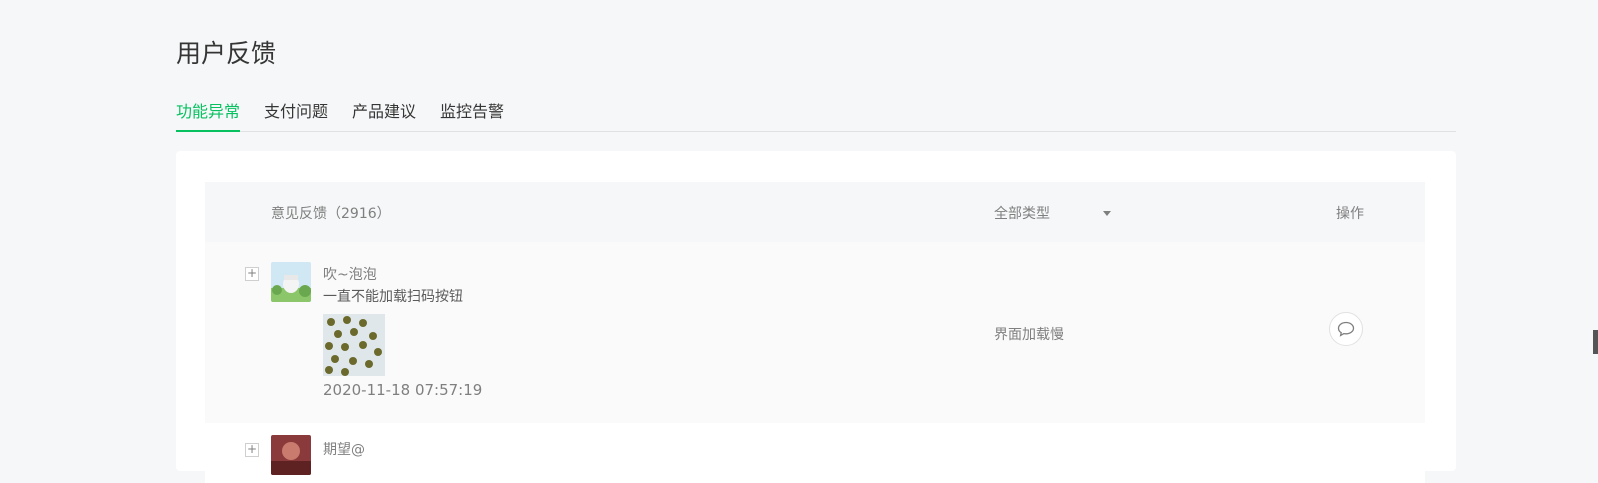 The height and width of the screenshot is (483, 1598). I want to click on action-header: 操作, so click(1350, 214).